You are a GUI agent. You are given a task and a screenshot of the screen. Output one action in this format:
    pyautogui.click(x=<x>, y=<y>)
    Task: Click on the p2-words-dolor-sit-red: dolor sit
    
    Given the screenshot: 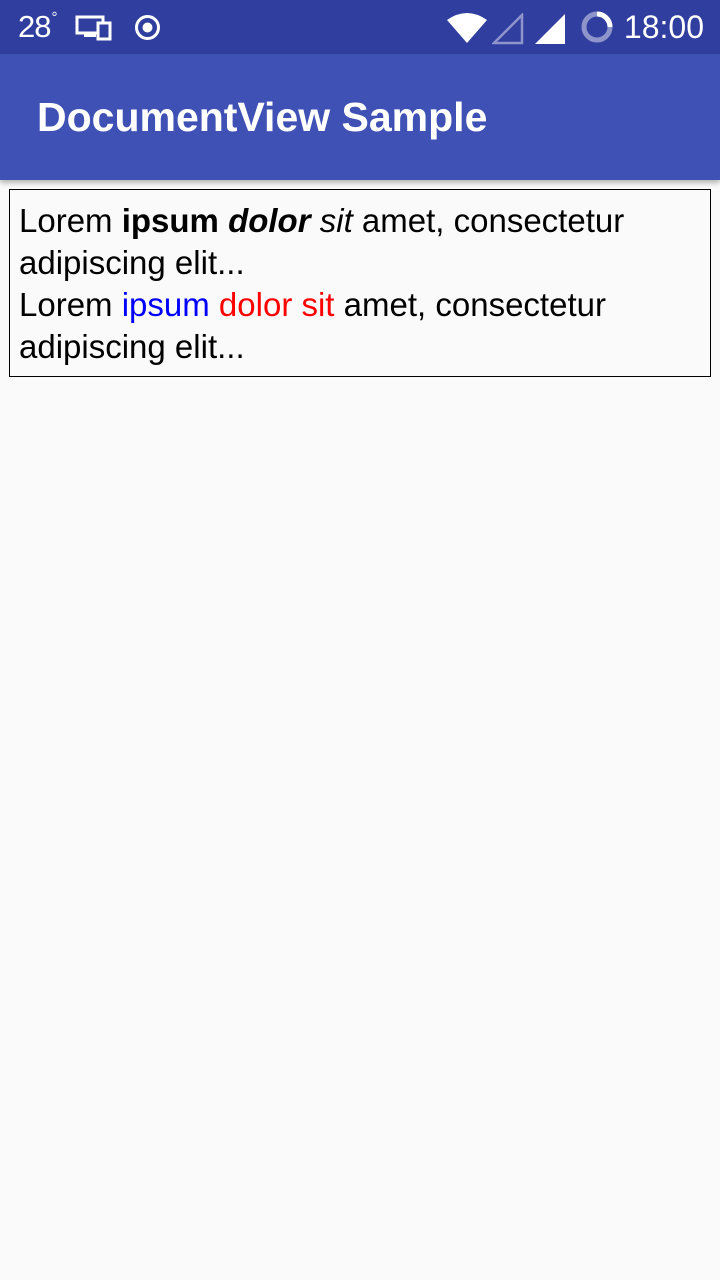 What is the action you would take?
    pyautogui.click(x=276, y=304)
    